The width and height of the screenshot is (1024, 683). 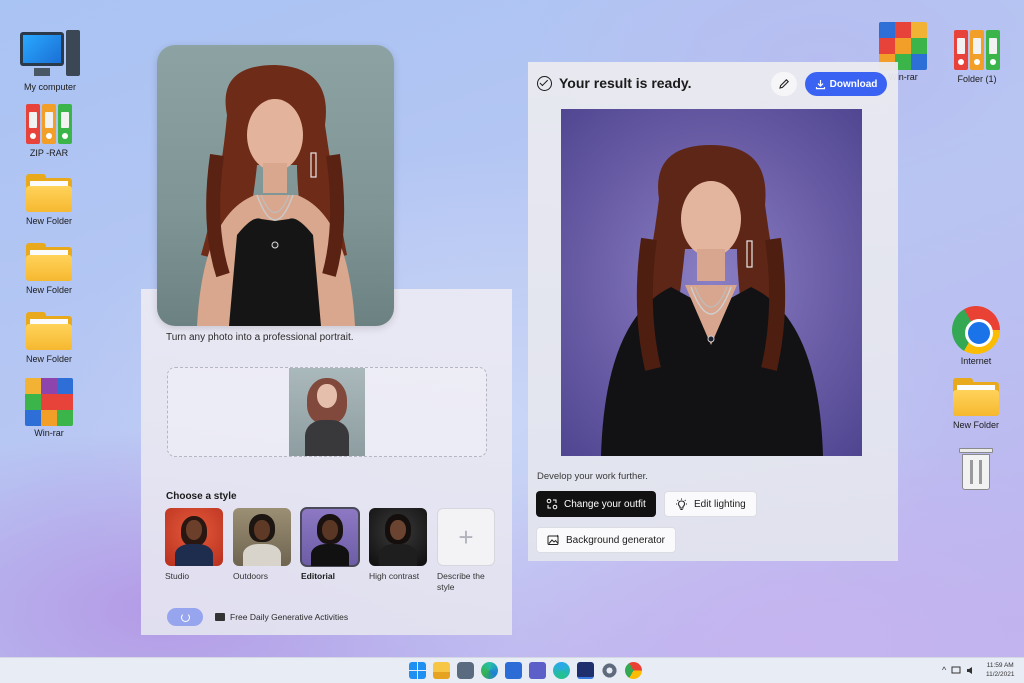 I want to click on download-label: Download, so click(x=853, y=84).